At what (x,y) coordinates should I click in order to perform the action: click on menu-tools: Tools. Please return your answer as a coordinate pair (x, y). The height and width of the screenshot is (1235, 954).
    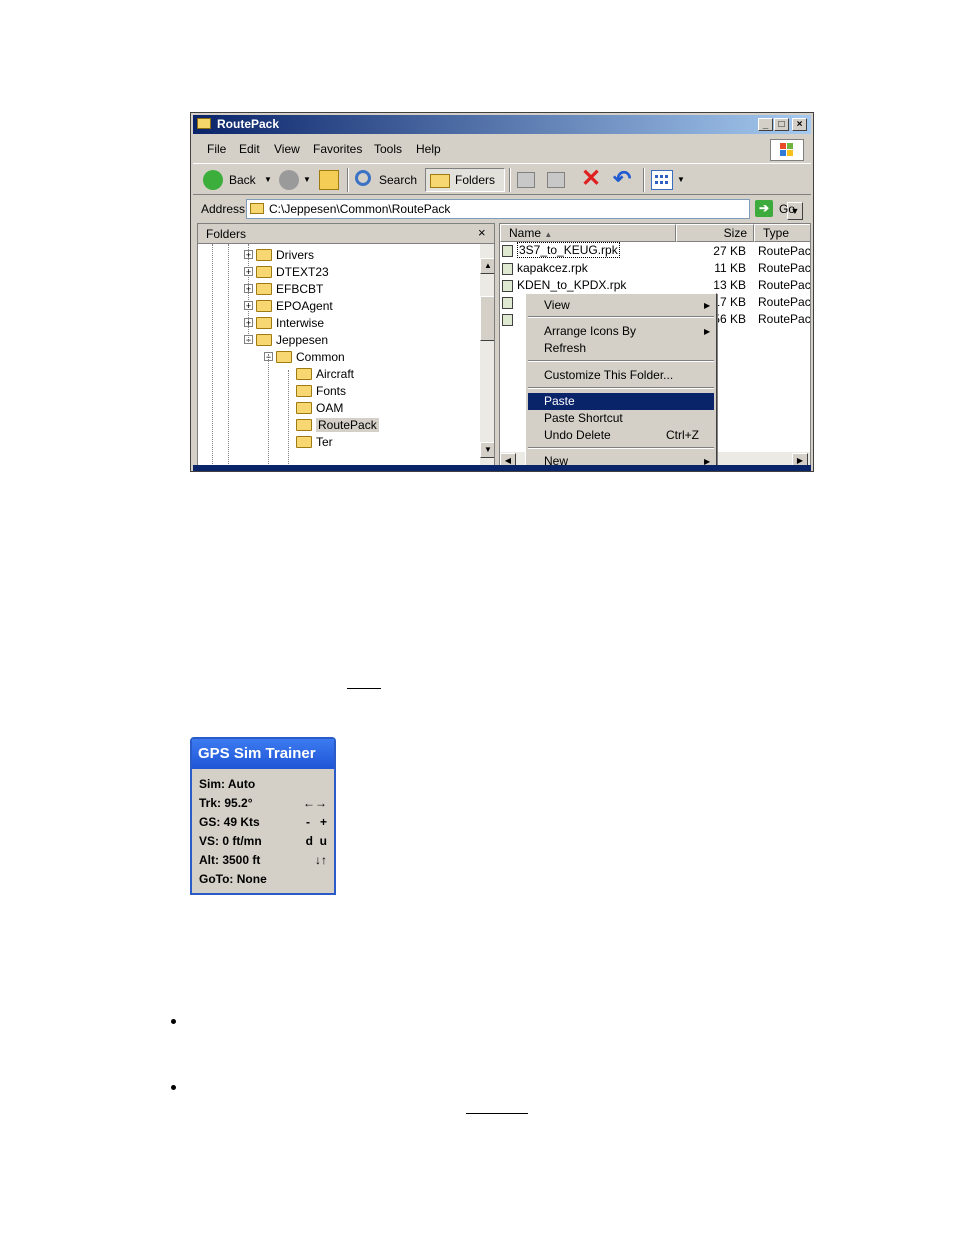
    Looking at the image, I should click on (388, 149).